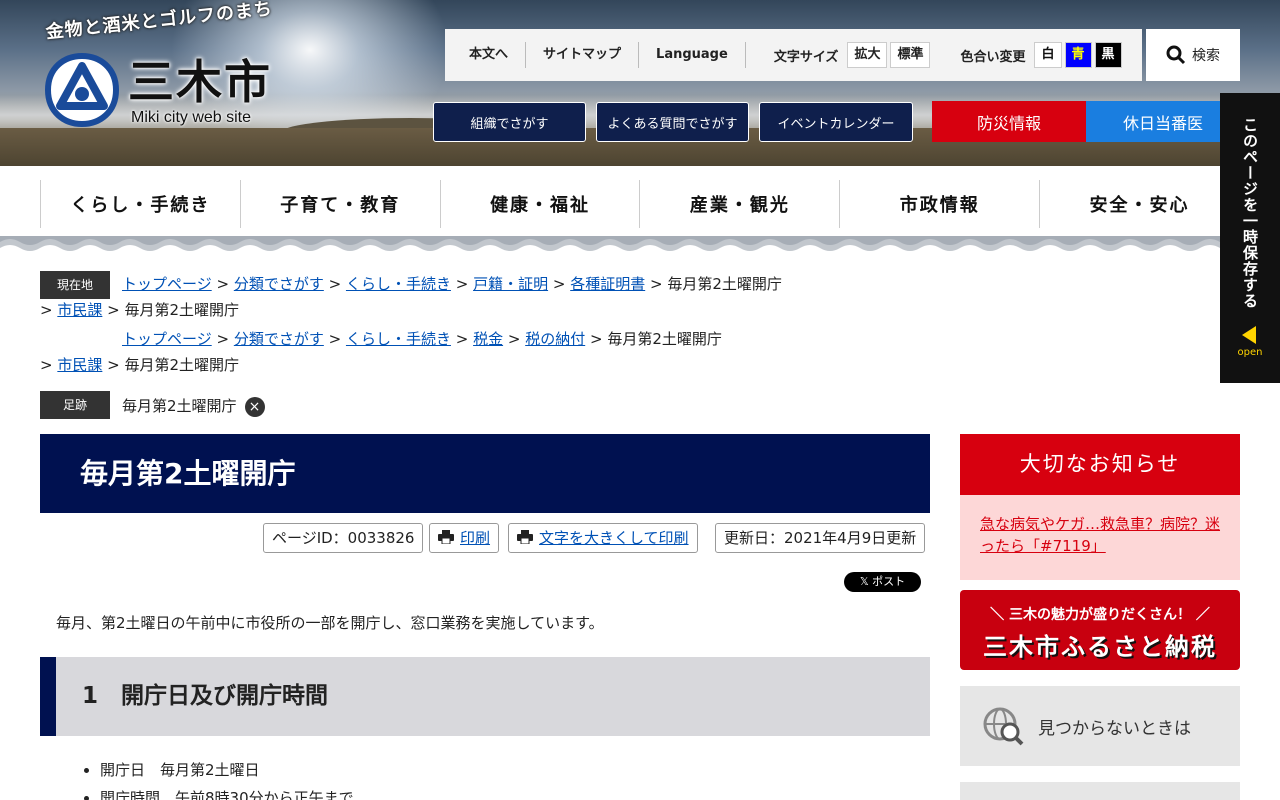 The width and height of the screenshot is (1280, 800). Describe the element at coordinates (820, 538) in the screenshot. I see `updated-date: 更新日：2021年4月9日更新` at that location.